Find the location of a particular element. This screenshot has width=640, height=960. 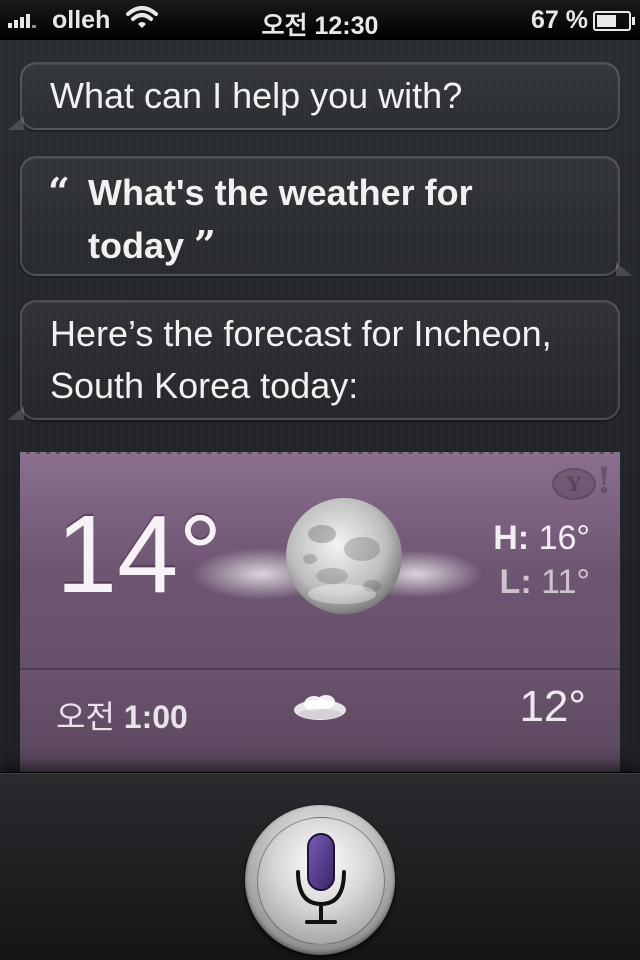

battery-icon is located at coordinates (614, 21).